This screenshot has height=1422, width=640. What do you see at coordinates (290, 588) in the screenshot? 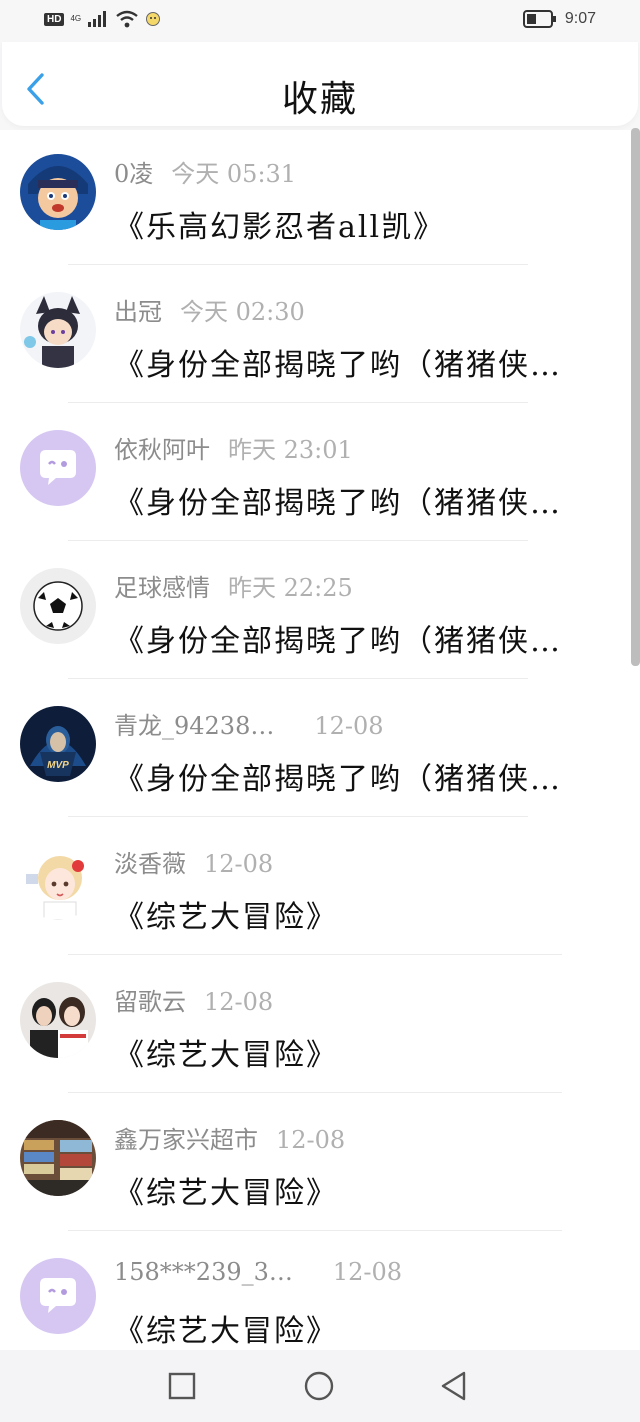
I see `item-time: 昨天 22:25` at bounding box center [290, 588].